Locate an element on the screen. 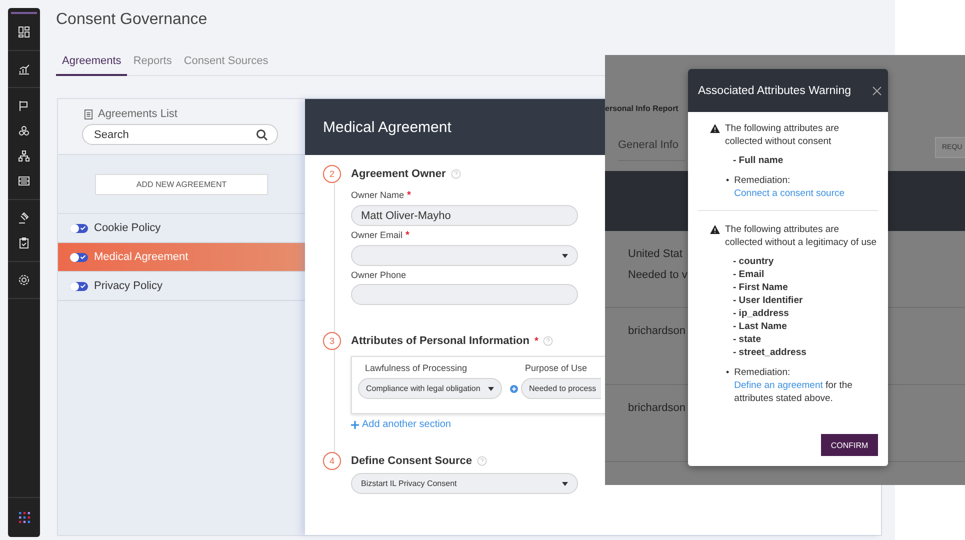 The height and width of the screenshot is (540, 965). nodes-icon is located at coordinates (24, 131).